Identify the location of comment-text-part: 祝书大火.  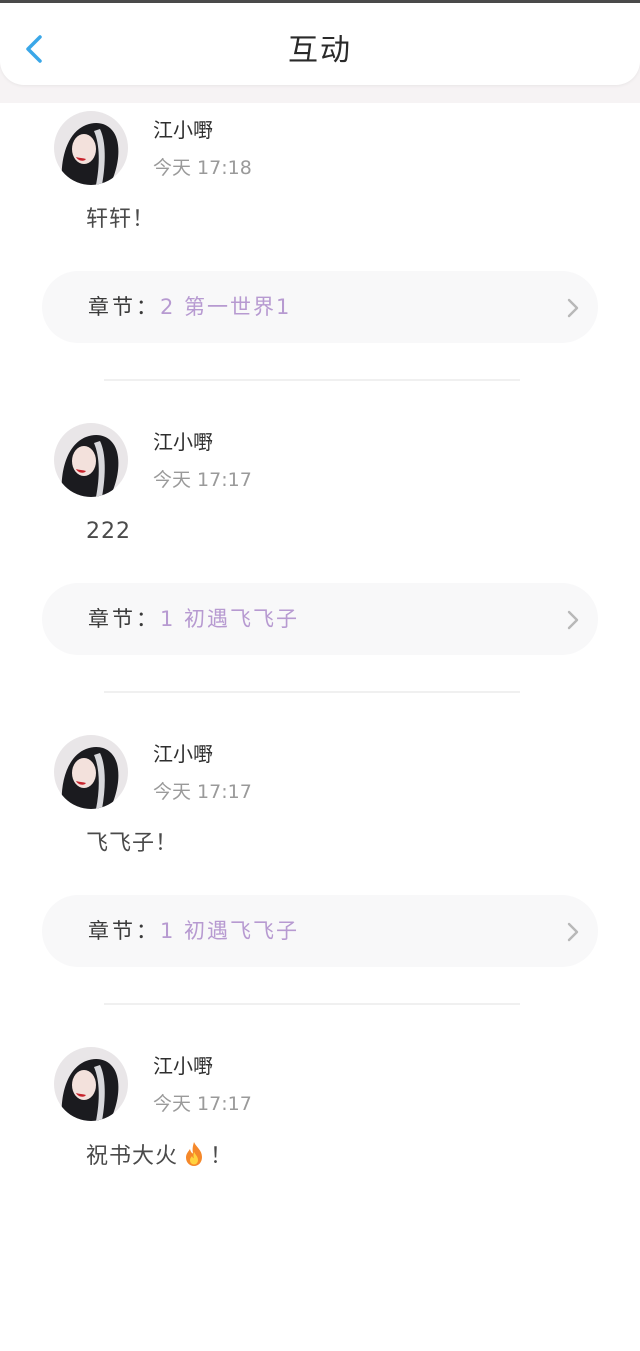
(132, 1156).